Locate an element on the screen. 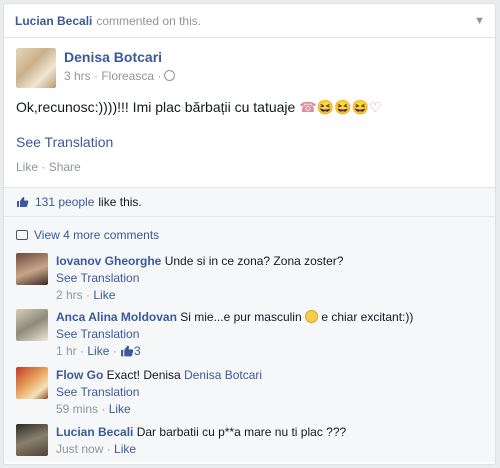 This screenshot has height=468, width=500. author-name: Denisa Botcari is located at coordinates (119, 57).